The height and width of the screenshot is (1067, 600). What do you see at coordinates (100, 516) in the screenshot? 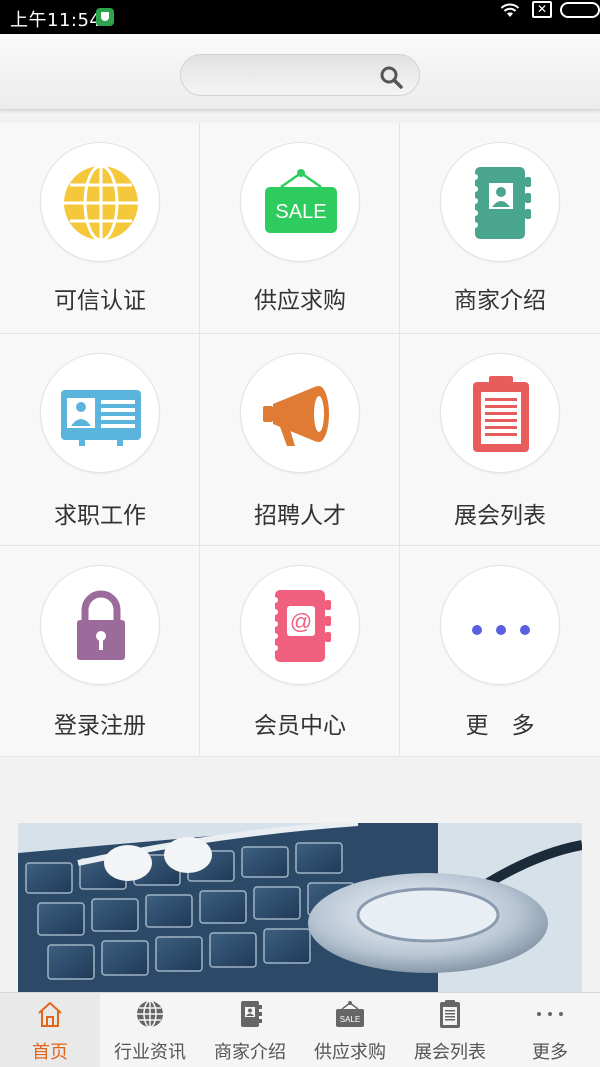
I see `grid-item-label: 求职工作` at bounding box center [100, 516].